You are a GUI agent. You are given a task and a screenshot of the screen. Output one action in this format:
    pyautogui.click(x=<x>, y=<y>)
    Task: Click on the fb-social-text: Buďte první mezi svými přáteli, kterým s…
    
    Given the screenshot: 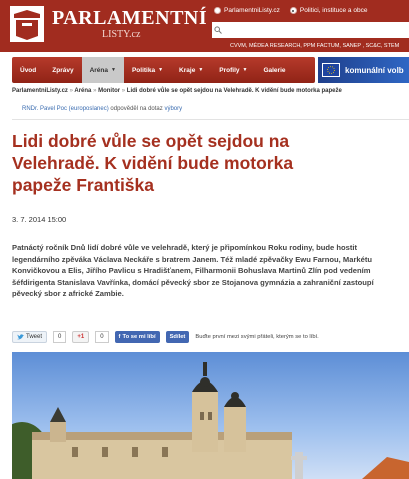 What is the action you would take?
    pyautogui.click(x=257, y=337)
    